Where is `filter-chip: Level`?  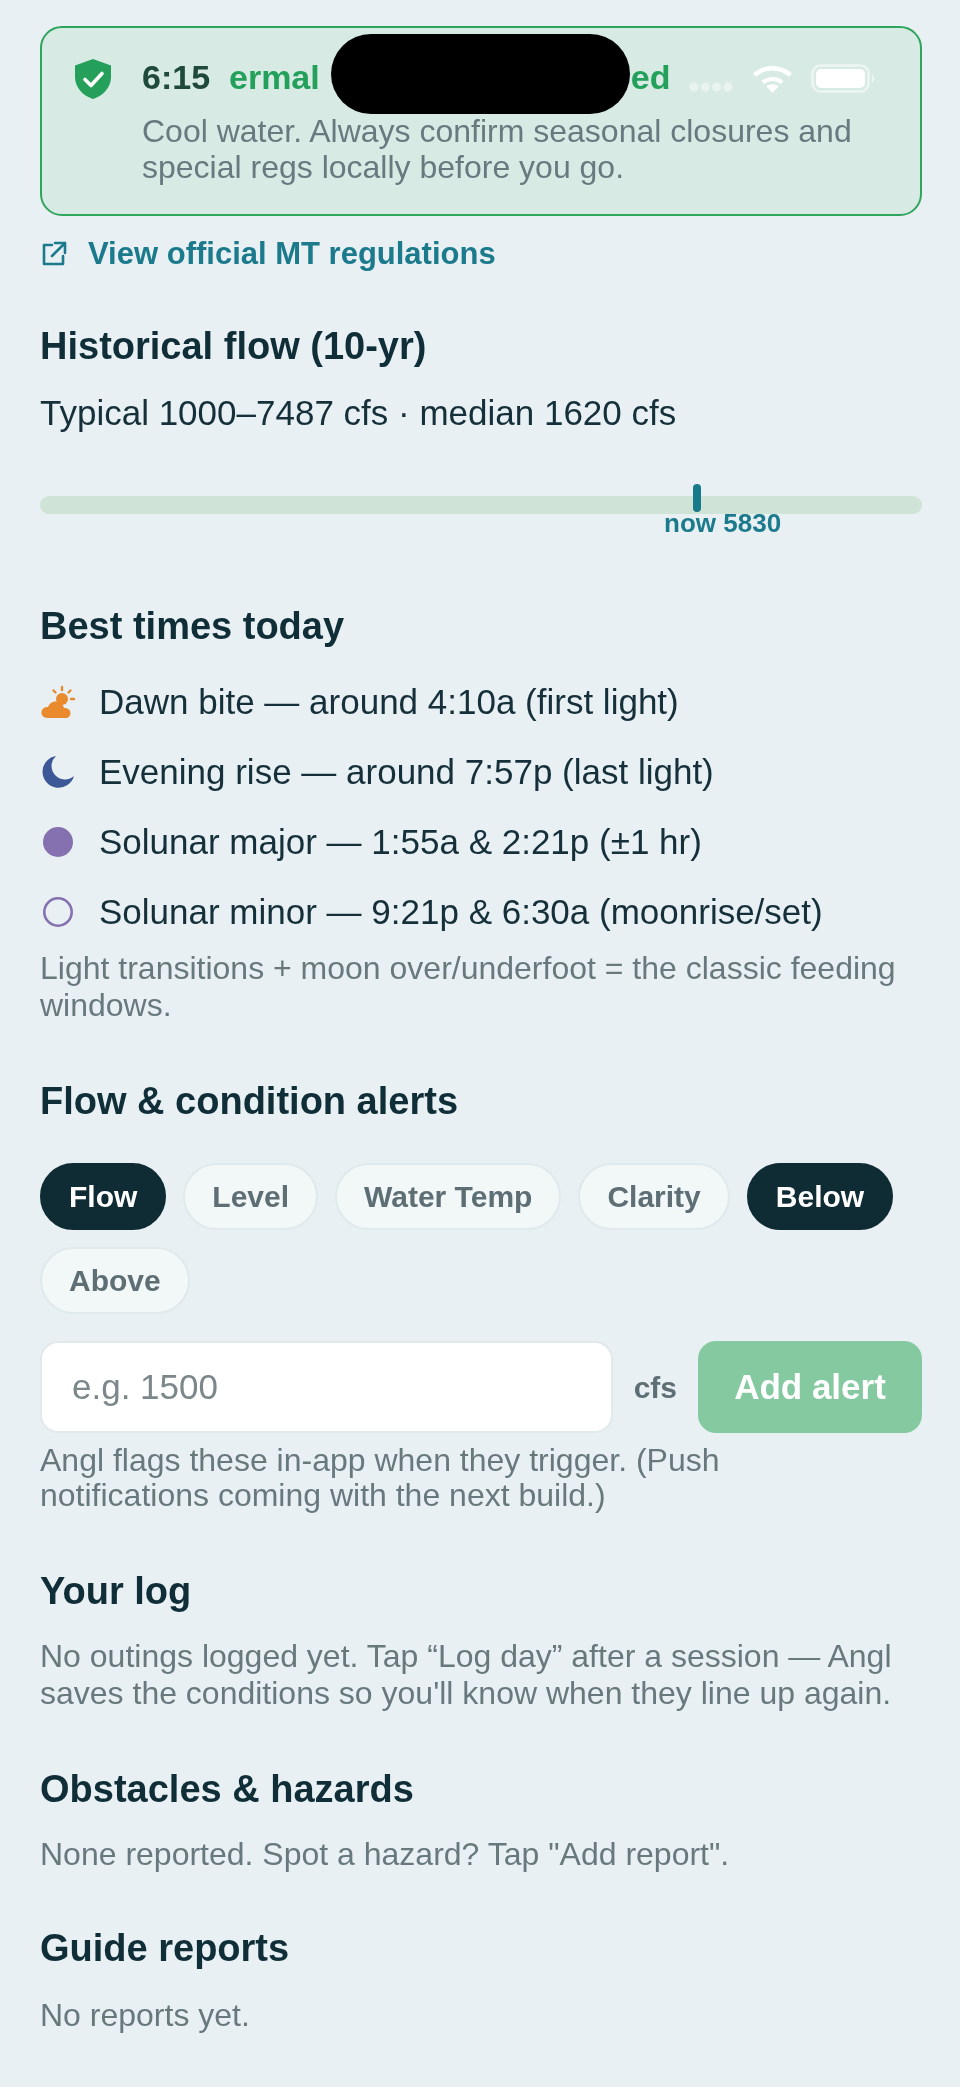
filter-chip: Level is located at coordinates (251, 1196).